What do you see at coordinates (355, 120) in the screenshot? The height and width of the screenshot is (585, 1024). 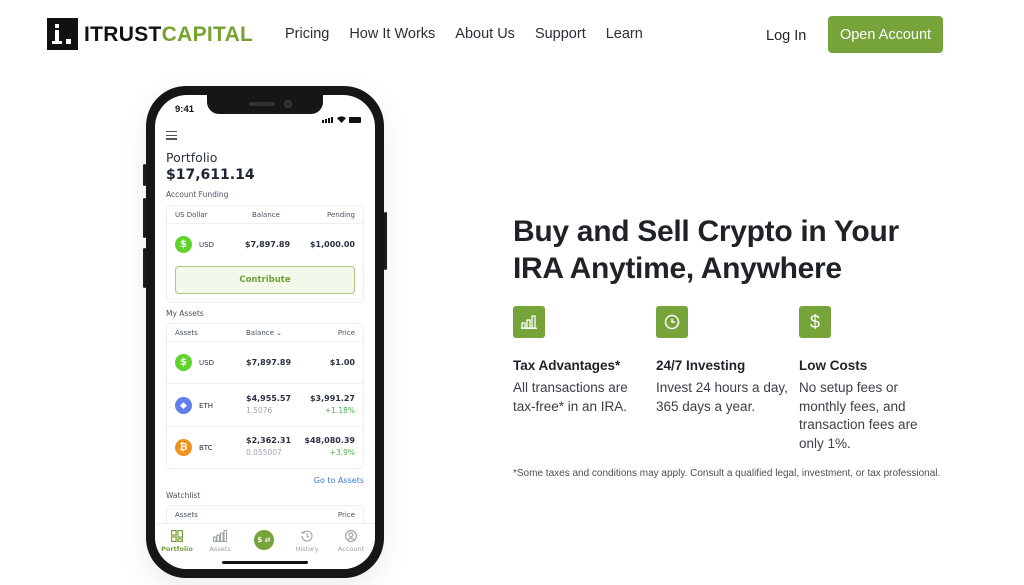 I see `battery-icon` at bounding box center [355, 120].